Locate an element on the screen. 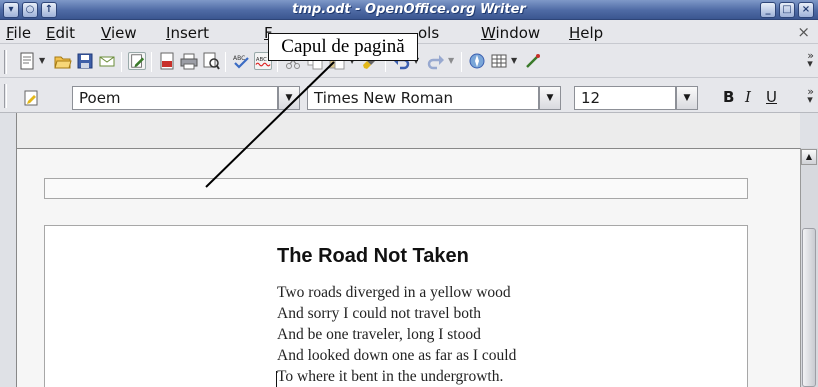 This screenshot has width=818, height=387. font-name-dropdown: ▼ is located at coordinates (550, 98).